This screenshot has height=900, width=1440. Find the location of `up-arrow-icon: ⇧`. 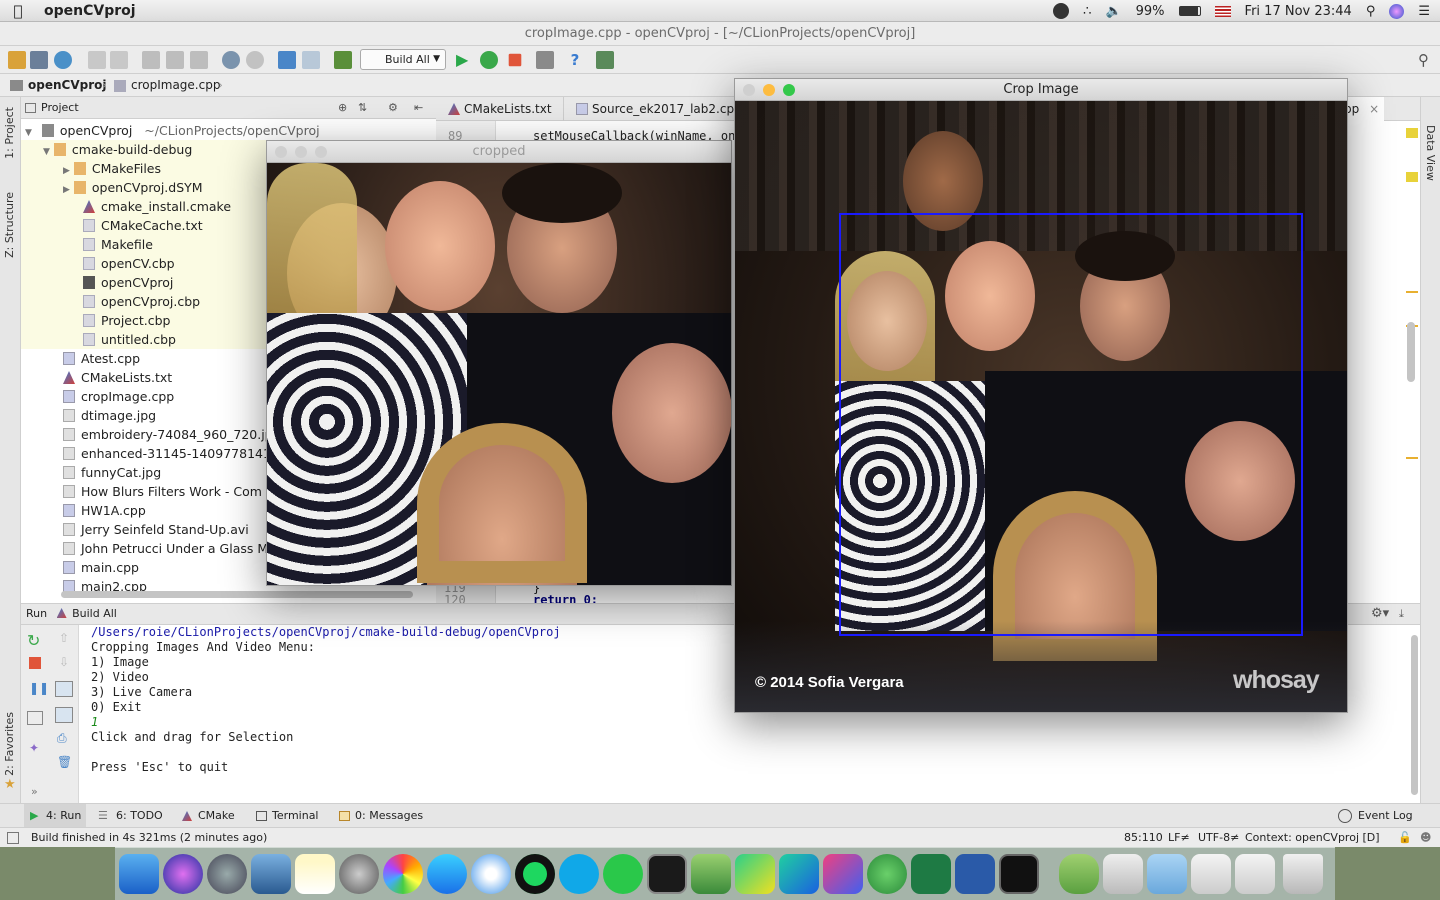

up-arrow-icon: ⇧ is located at coordinates (64, 638).